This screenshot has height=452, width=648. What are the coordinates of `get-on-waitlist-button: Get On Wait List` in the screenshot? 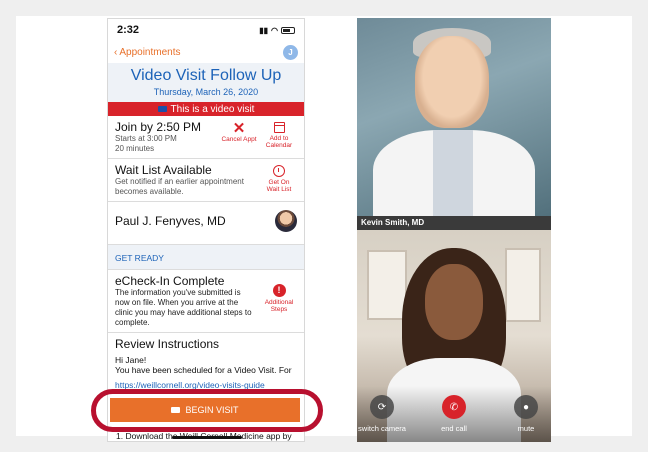 It's located at (279, 179).